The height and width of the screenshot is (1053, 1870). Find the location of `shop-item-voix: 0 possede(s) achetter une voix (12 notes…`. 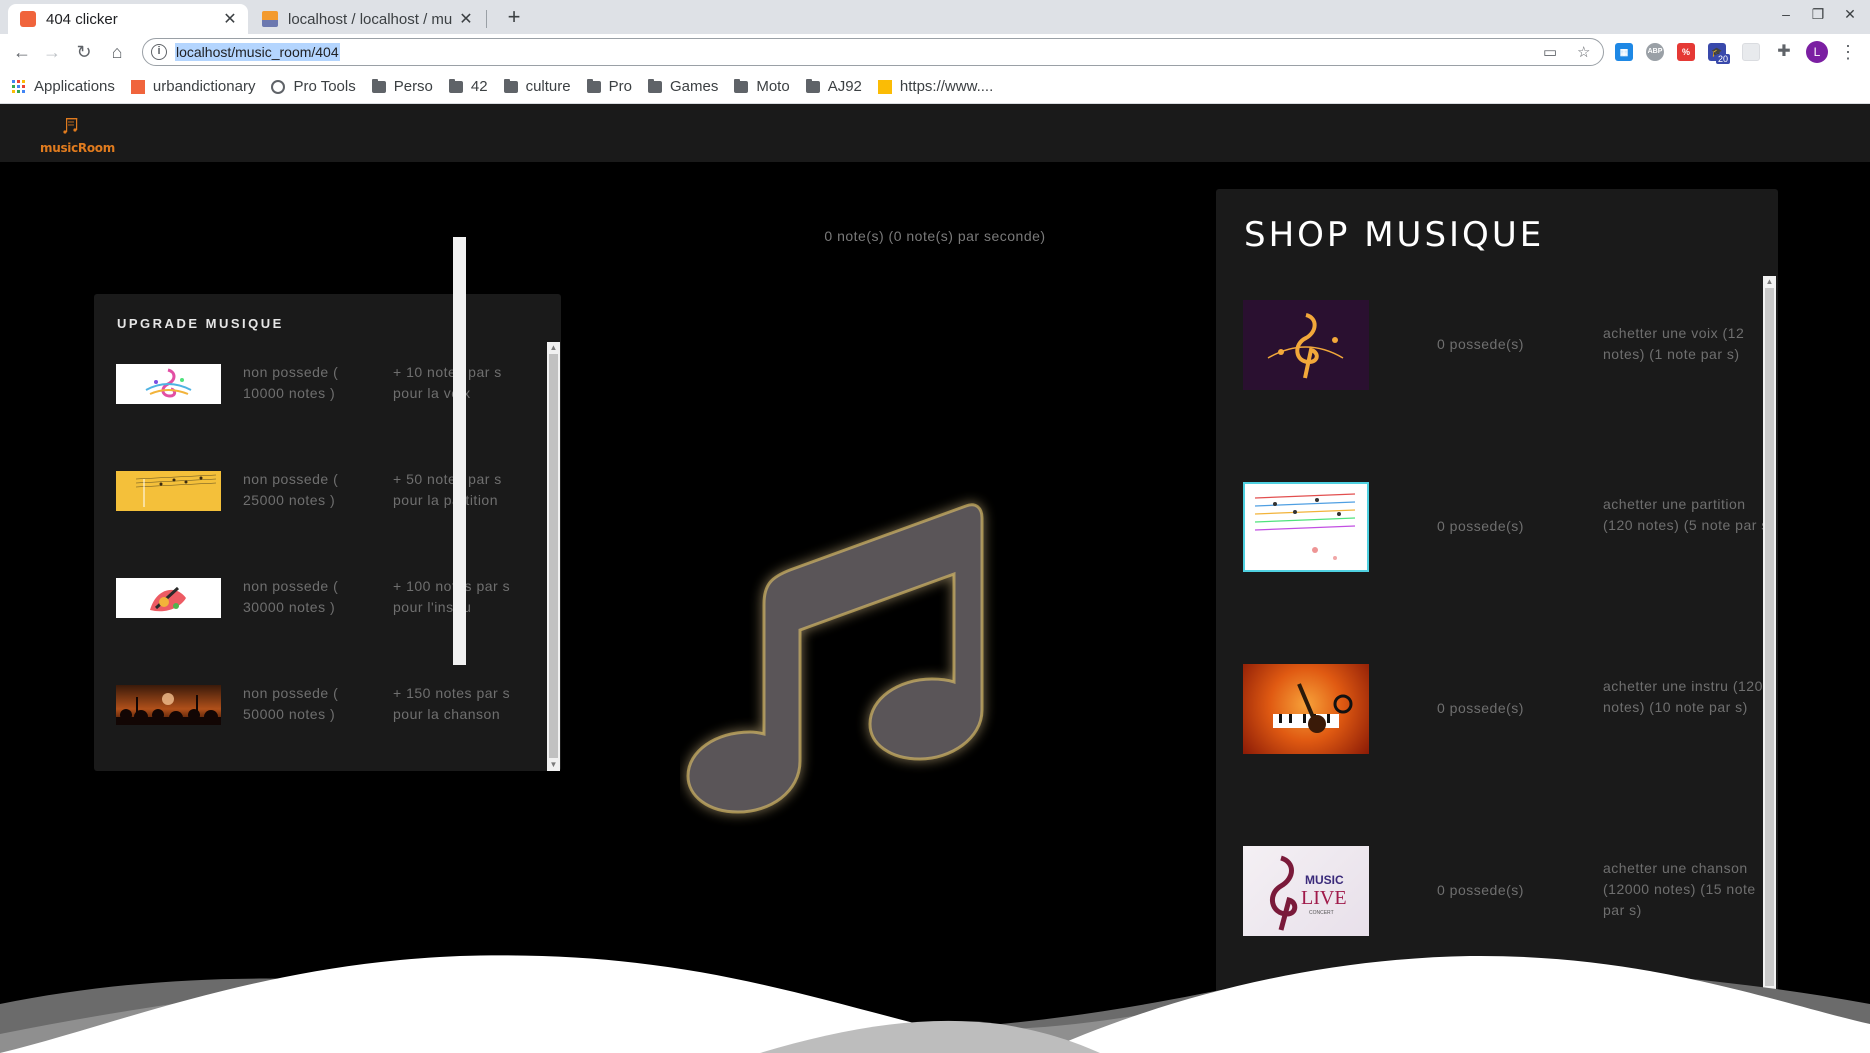

shop-item-voix: 0 possede(s) achetter une voix (12 notes… is located at coordinates (1498, 346).